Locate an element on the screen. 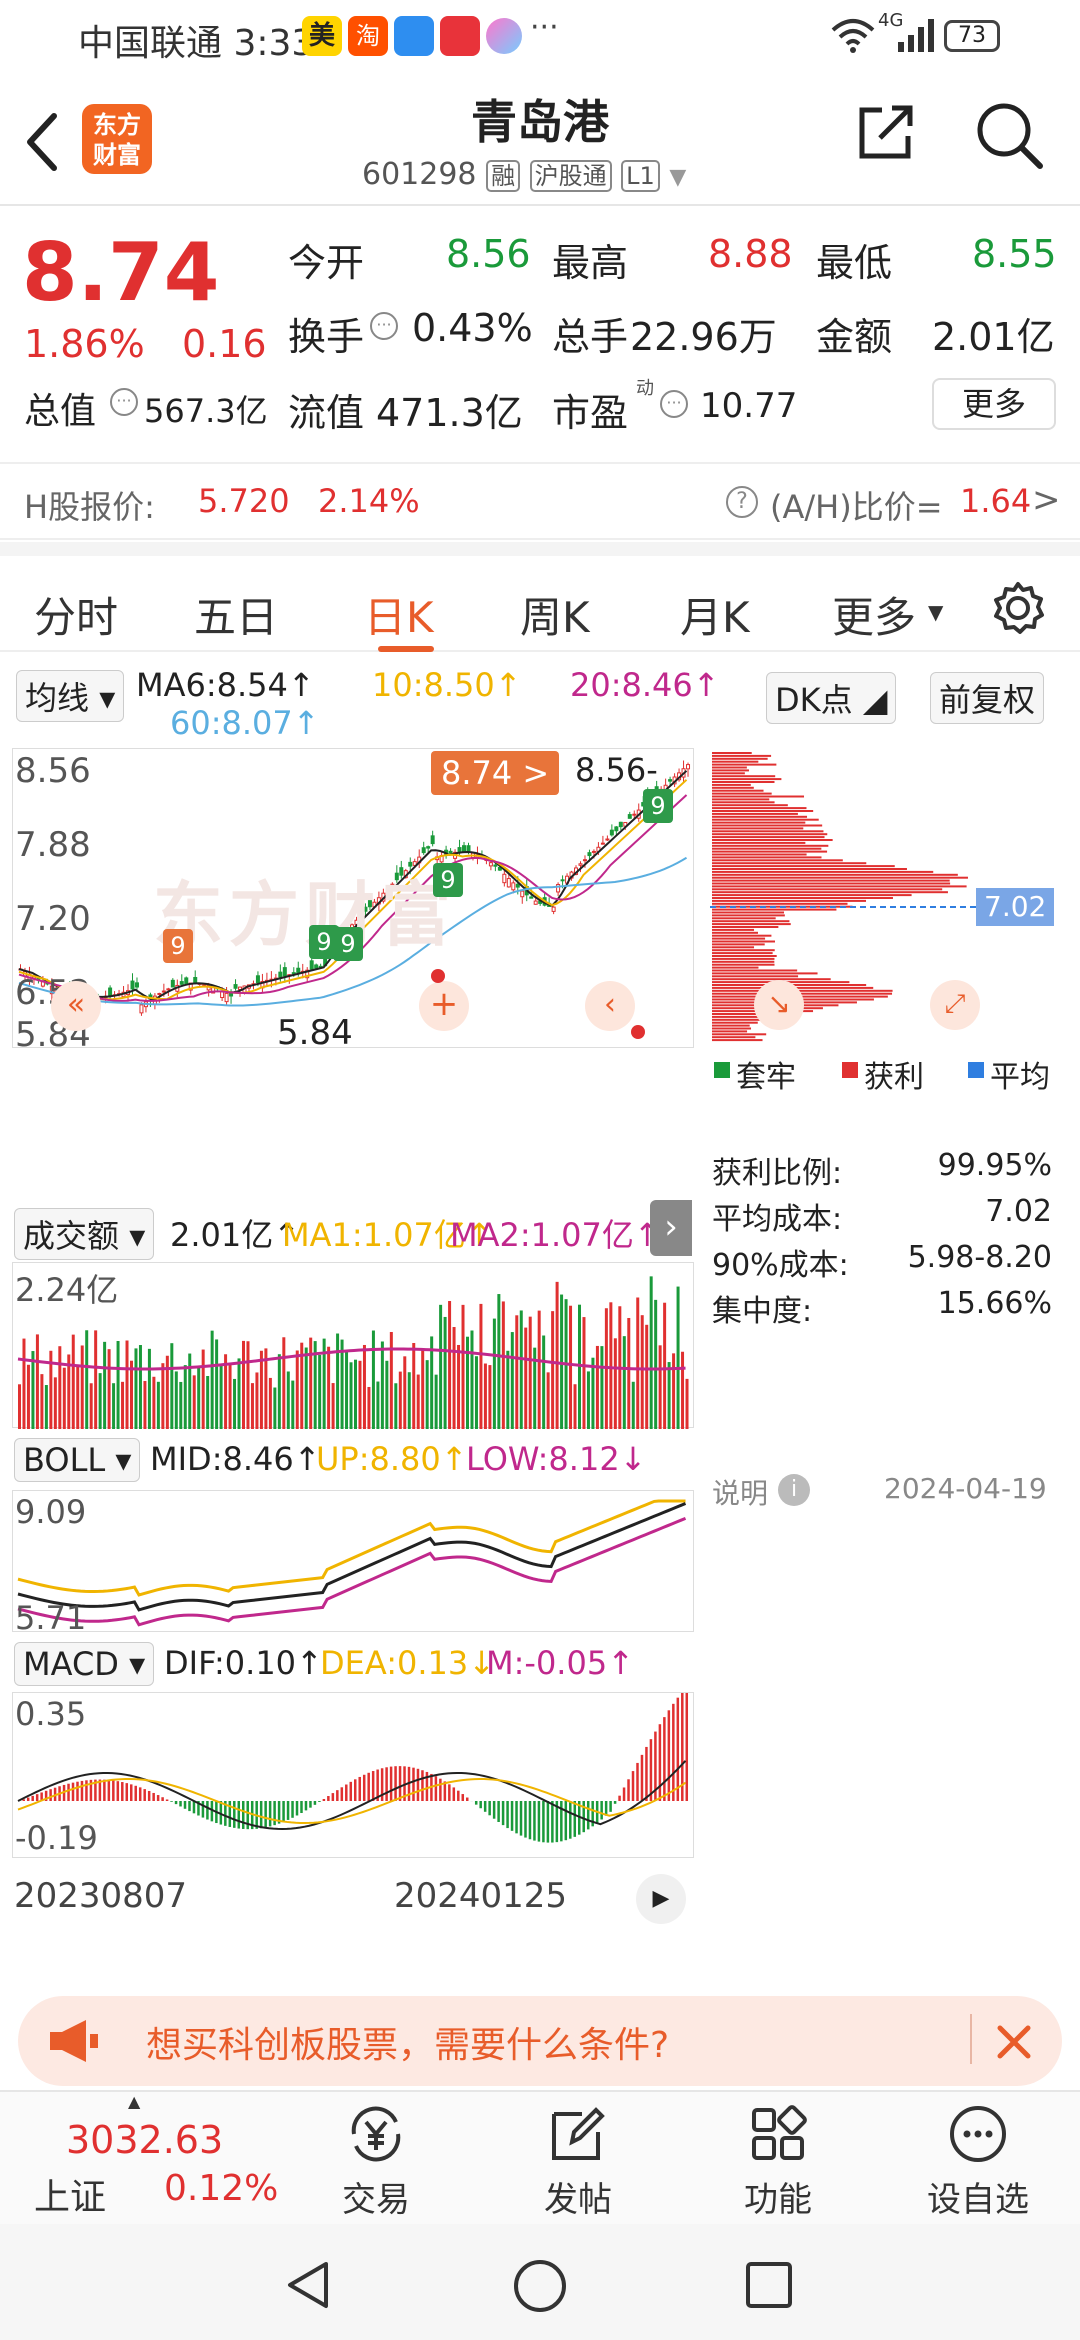 This screenshot has height=2340, width=1080. play-icon: ▶ is located at coordinates (661, 1899).